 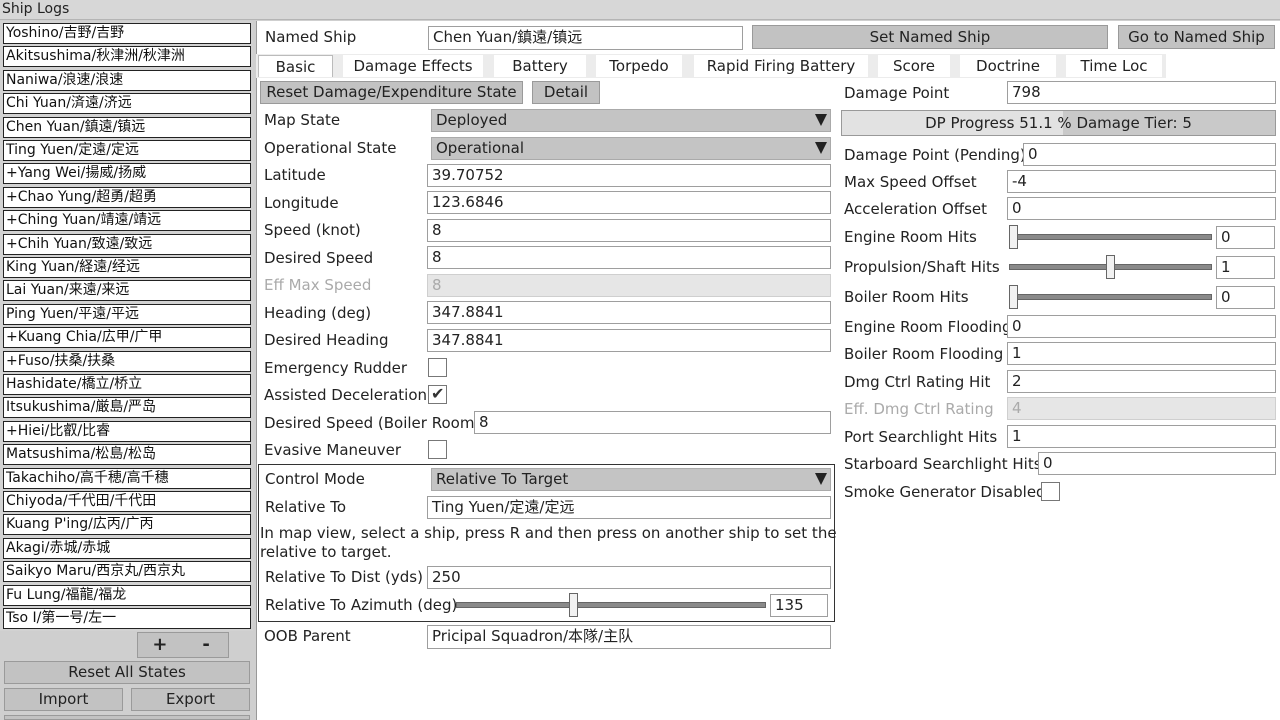 What do you see at coordinates (1141, 408) in the screenshot?
I see `eff-dmg-ctrl-rating-input: 4` at bounding box center [1141, 408].